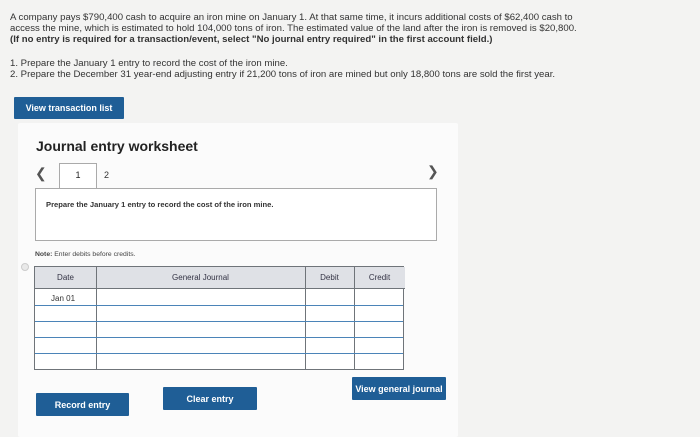  What do you see at coordinates (69, 108) in the screenshot?
I see `view-transaction-list-button: View transaction list` at bounding box center [69, 108].